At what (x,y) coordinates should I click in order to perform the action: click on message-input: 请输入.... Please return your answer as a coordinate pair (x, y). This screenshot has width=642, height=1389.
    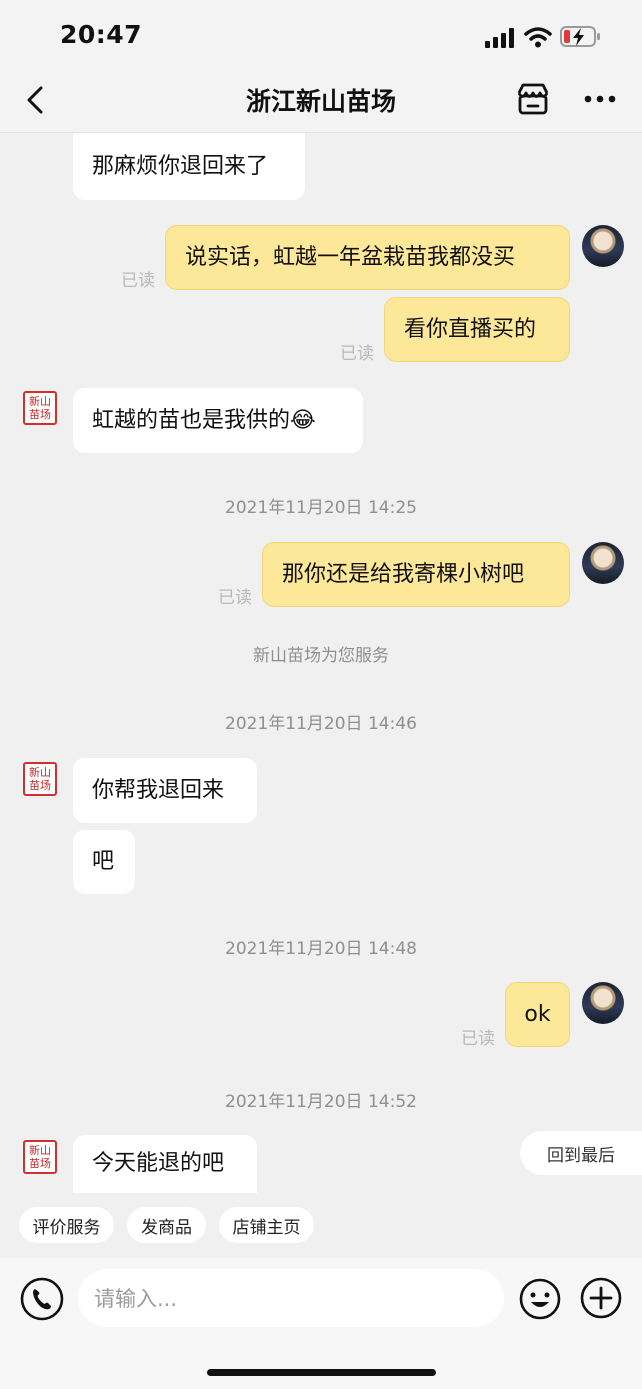
    Looking at the image, I should click on (291, 1298).